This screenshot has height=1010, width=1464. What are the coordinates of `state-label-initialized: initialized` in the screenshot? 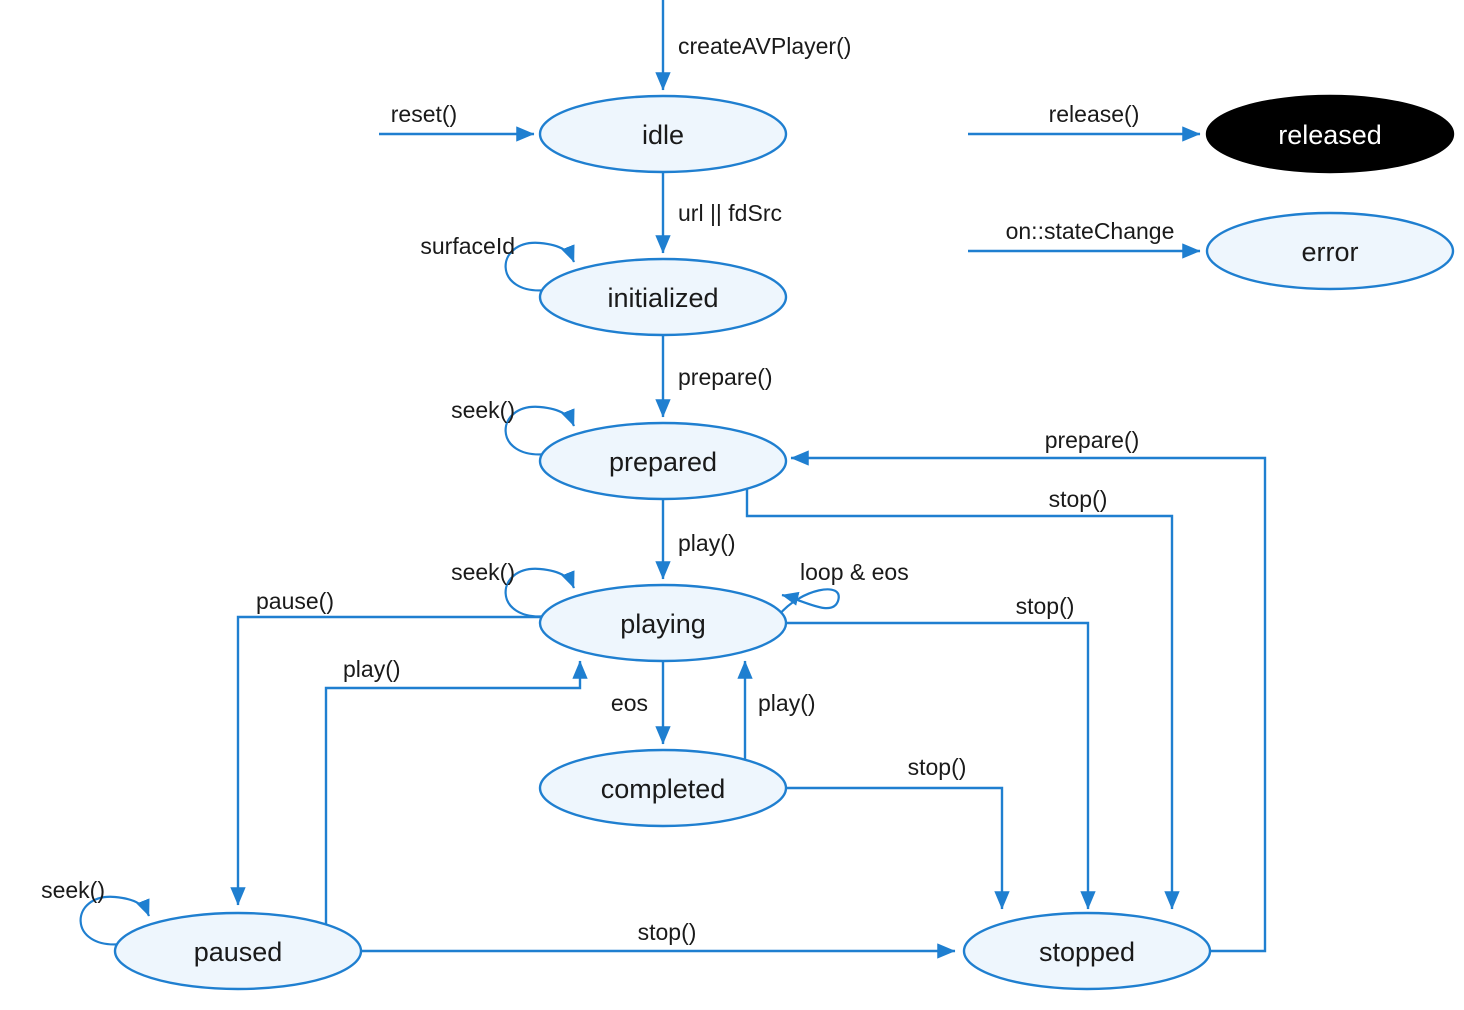 It's located at (662, 298).